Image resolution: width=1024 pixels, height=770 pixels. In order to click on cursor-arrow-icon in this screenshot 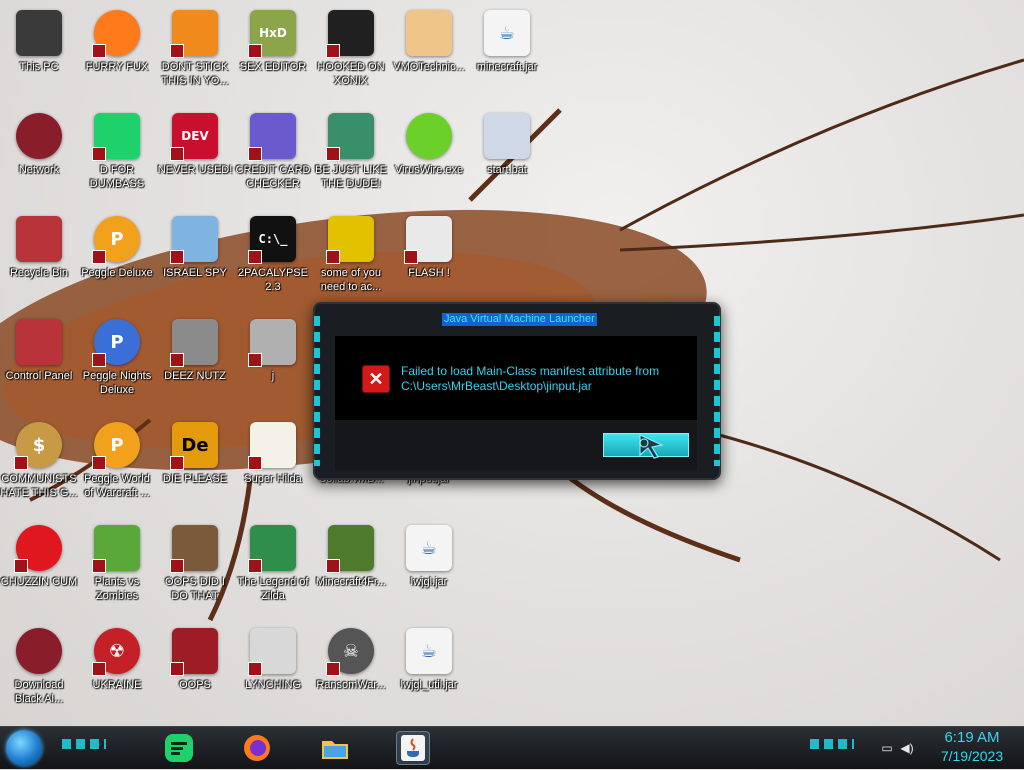, I will do `click(651, 446)`.